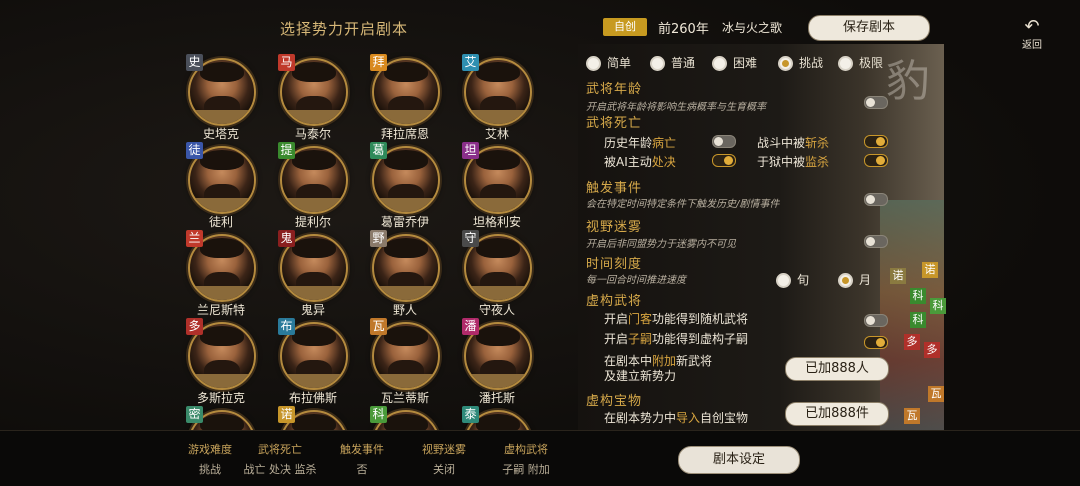 The height and width of the screenshot is (486, 1080). I want to click on virtual-item-0: 开启门客功能得到随机武将, so click(676, 319).